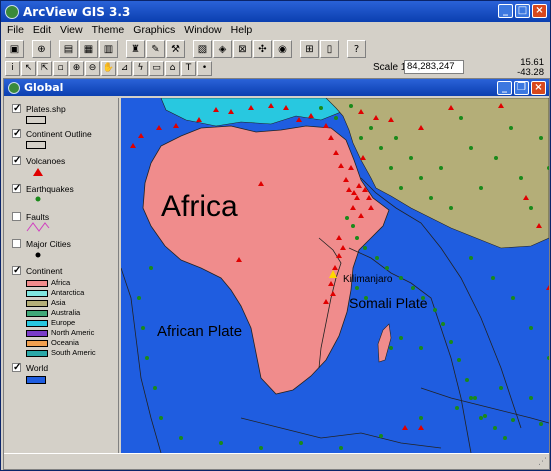 This screenshot has width=551, height=471. Describe the element at coordinates (16, 134) in the screenshot. I see `continent-outline-checkbox: ✓` at that location.